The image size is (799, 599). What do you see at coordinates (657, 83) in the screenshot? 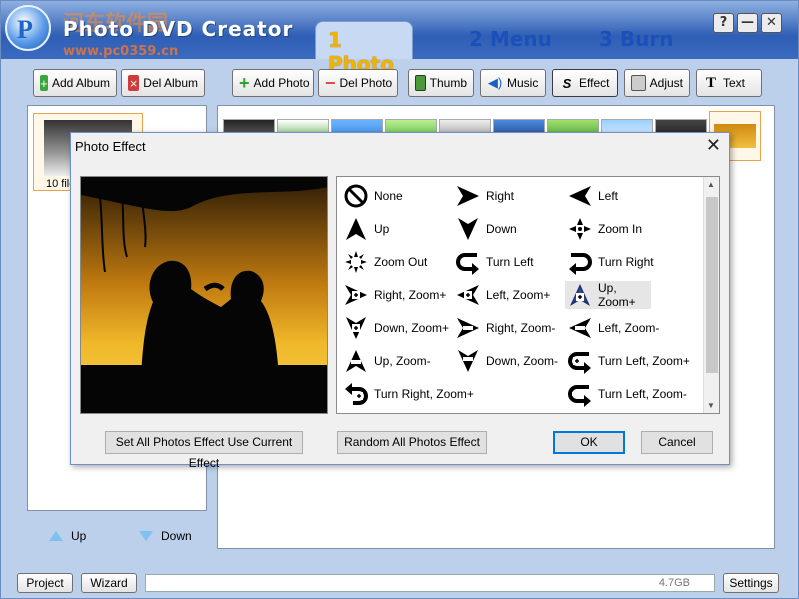
I see `adjust-button: Adjust` at bounding box center [657, 83].